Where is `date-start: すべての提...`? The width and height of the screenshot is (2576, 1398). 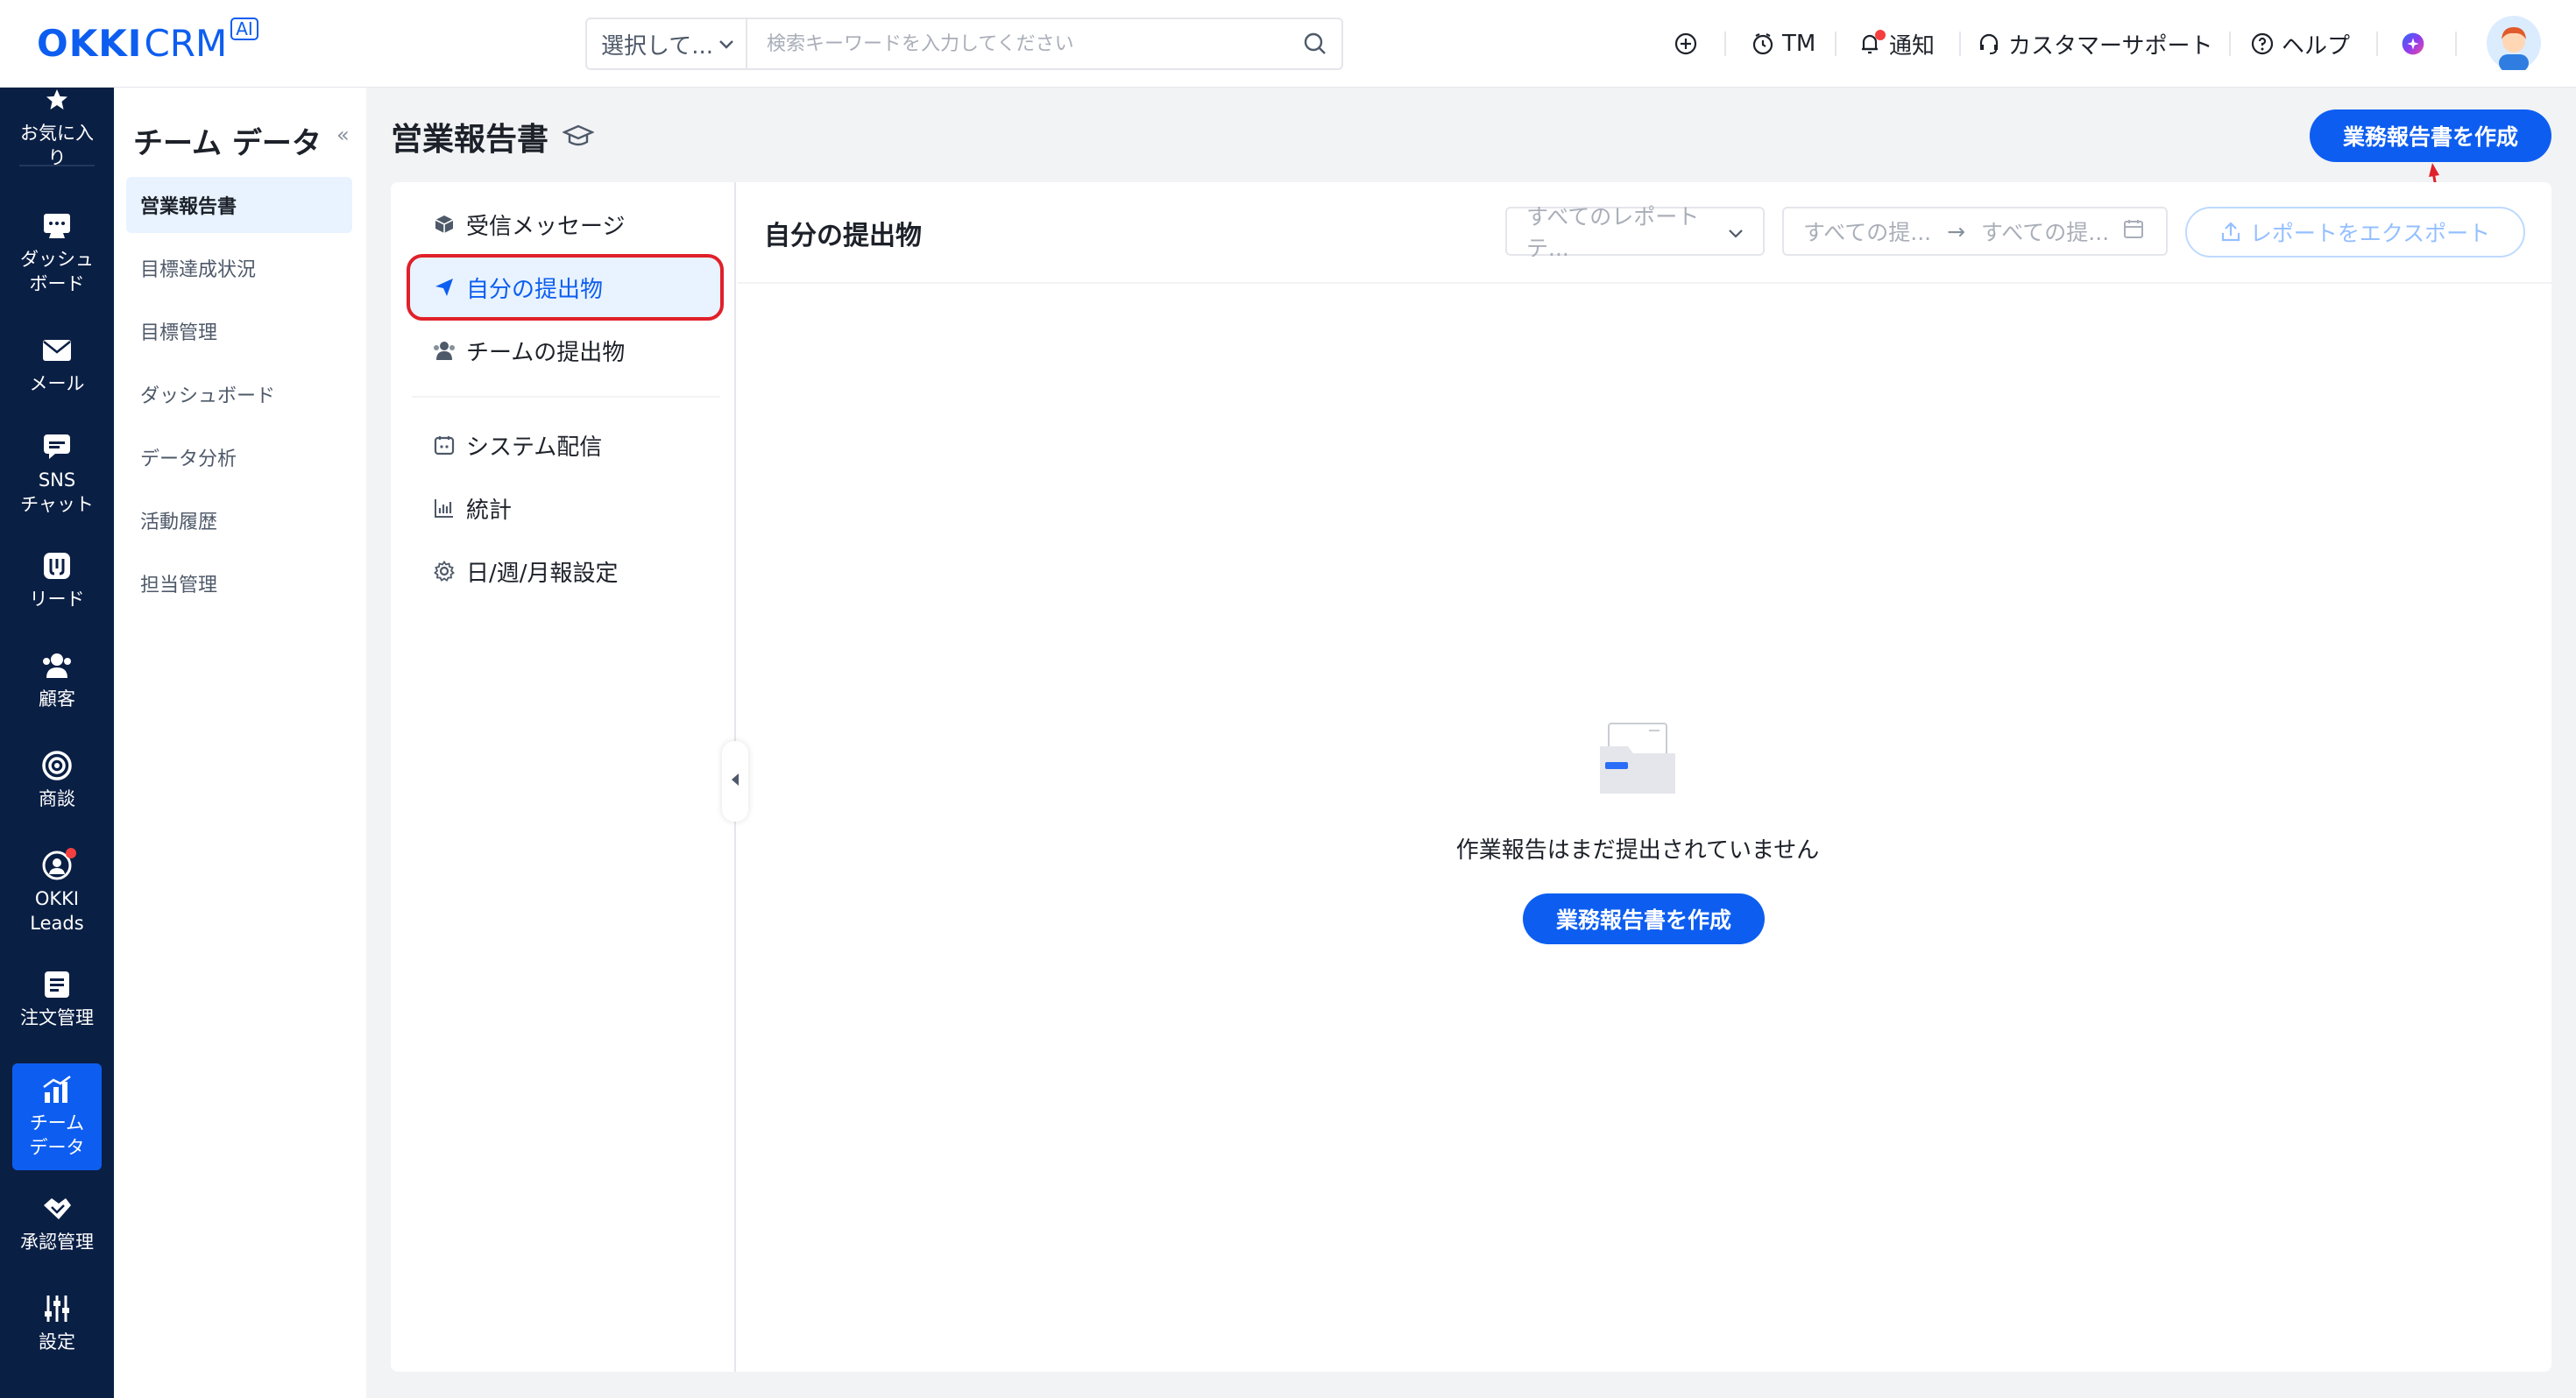
date-start: すべての提... is located at coordinates (1867, 231).